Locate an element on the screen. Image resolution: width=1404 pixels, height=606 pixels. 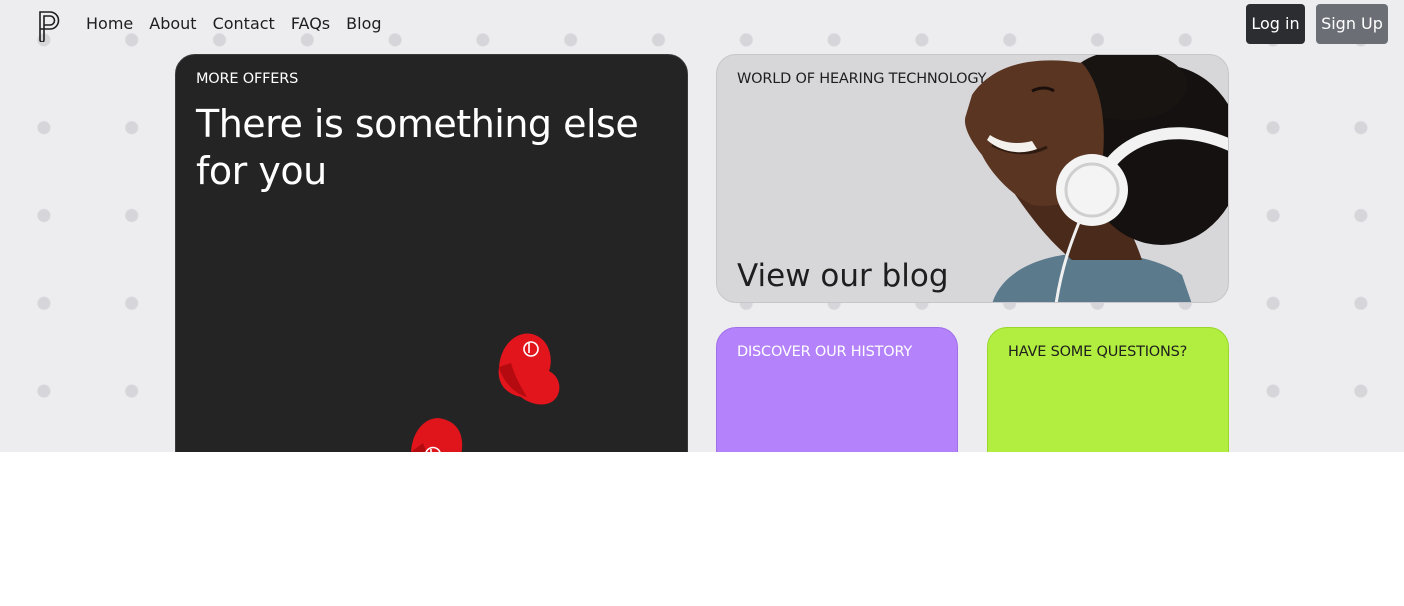
signup-button: Sign Up is located at coordinates (1352, 24).